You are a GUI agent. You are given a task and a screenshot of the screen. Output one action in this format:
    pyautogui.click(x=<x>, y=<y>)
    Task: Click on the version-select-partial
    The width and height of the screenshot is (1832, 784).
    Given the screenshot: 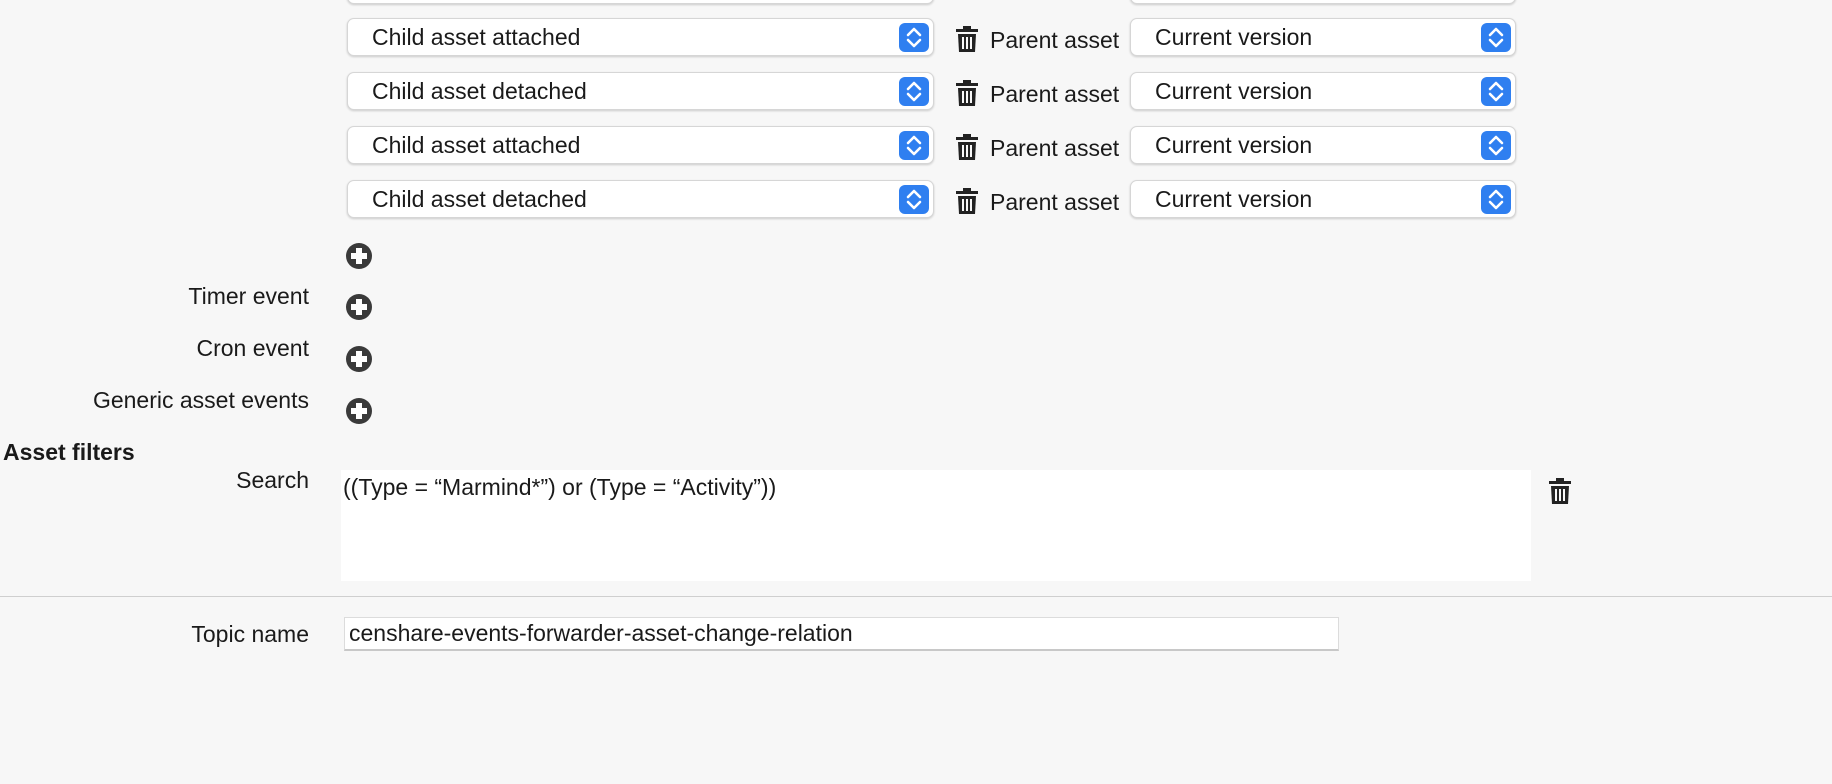 What is the action you would take?
    pyautogui.click(x=1323, y=2)
    